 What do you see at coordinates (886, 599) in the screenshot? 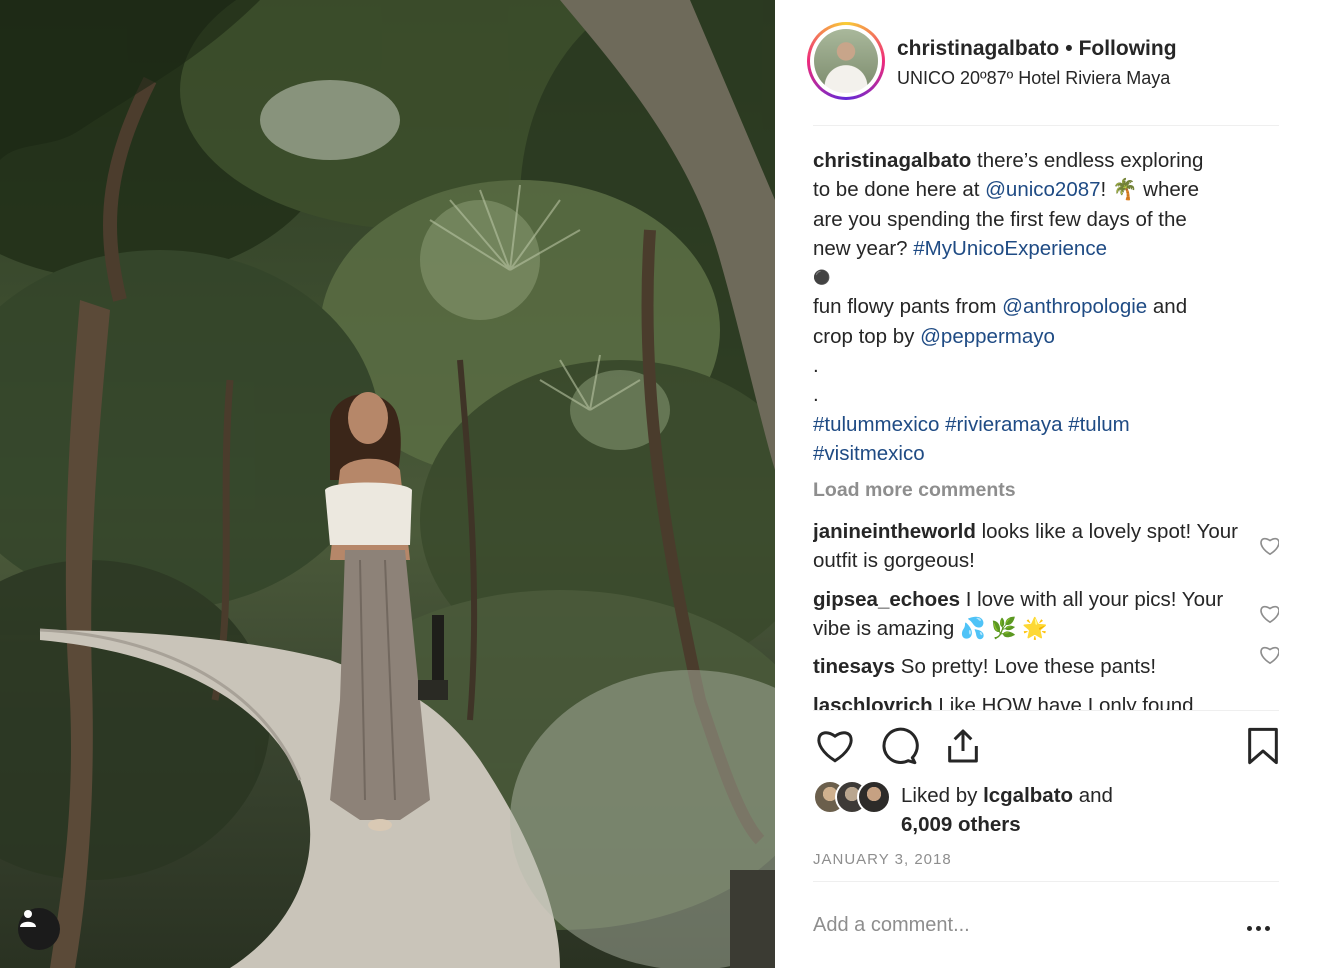
I see `comment-username: gipsea_echoes` at bounding box center [886, 599].